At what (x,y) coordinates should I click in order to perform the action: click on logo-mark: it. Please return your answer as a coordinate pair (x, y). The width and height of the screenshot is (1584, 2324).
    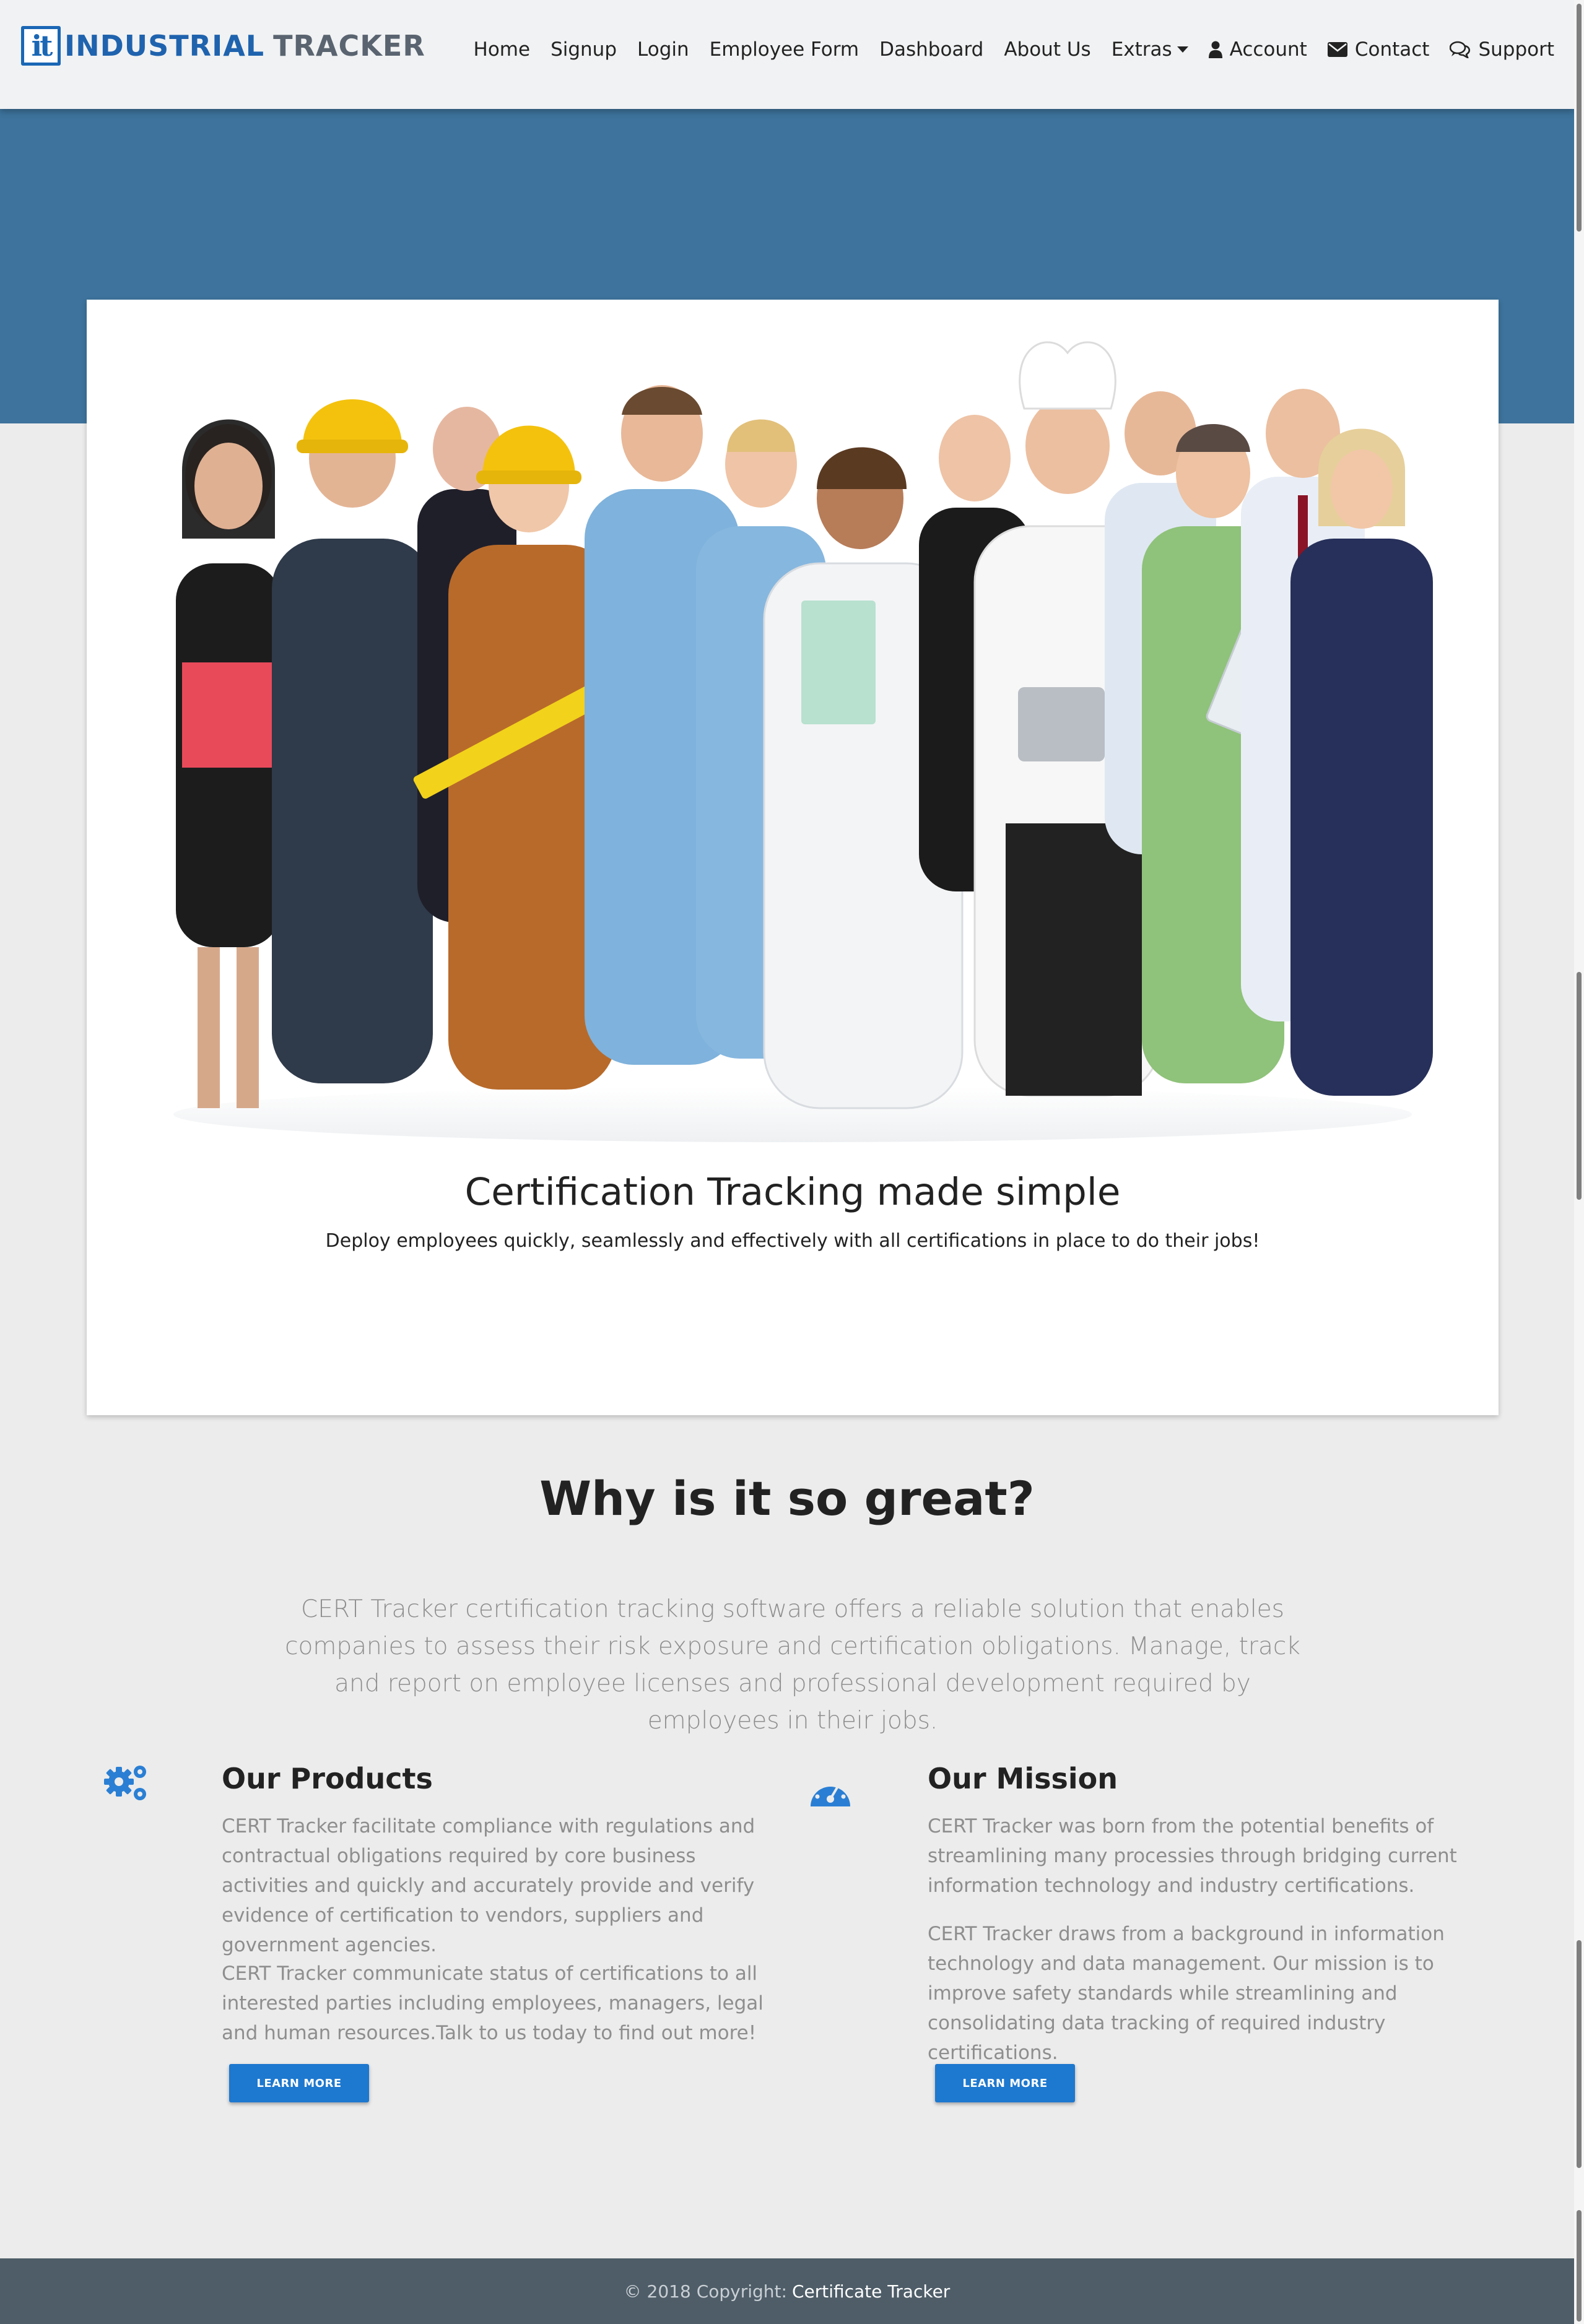
    Looking at the image, I should click on (41, 46).